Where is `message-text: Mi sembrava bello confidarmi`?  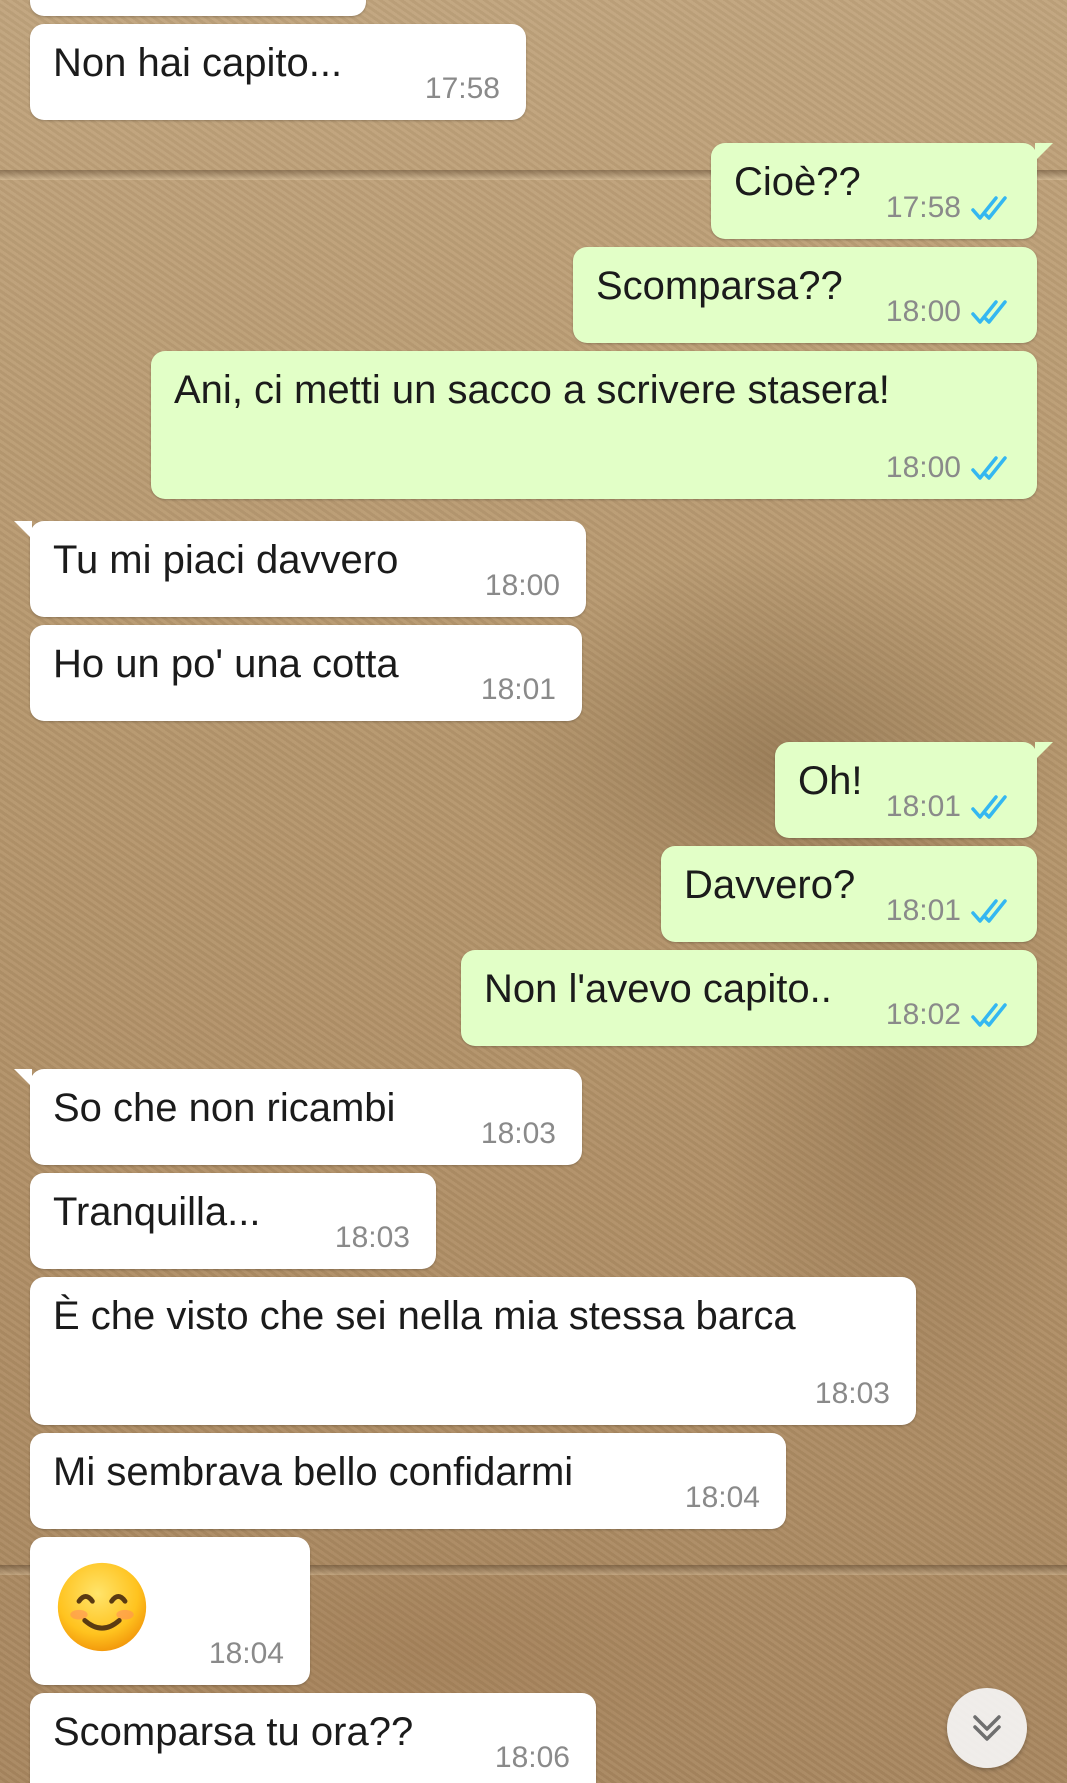 message-text: Mi sembrava bello confidarmi is located at coordinates (313, 1472).